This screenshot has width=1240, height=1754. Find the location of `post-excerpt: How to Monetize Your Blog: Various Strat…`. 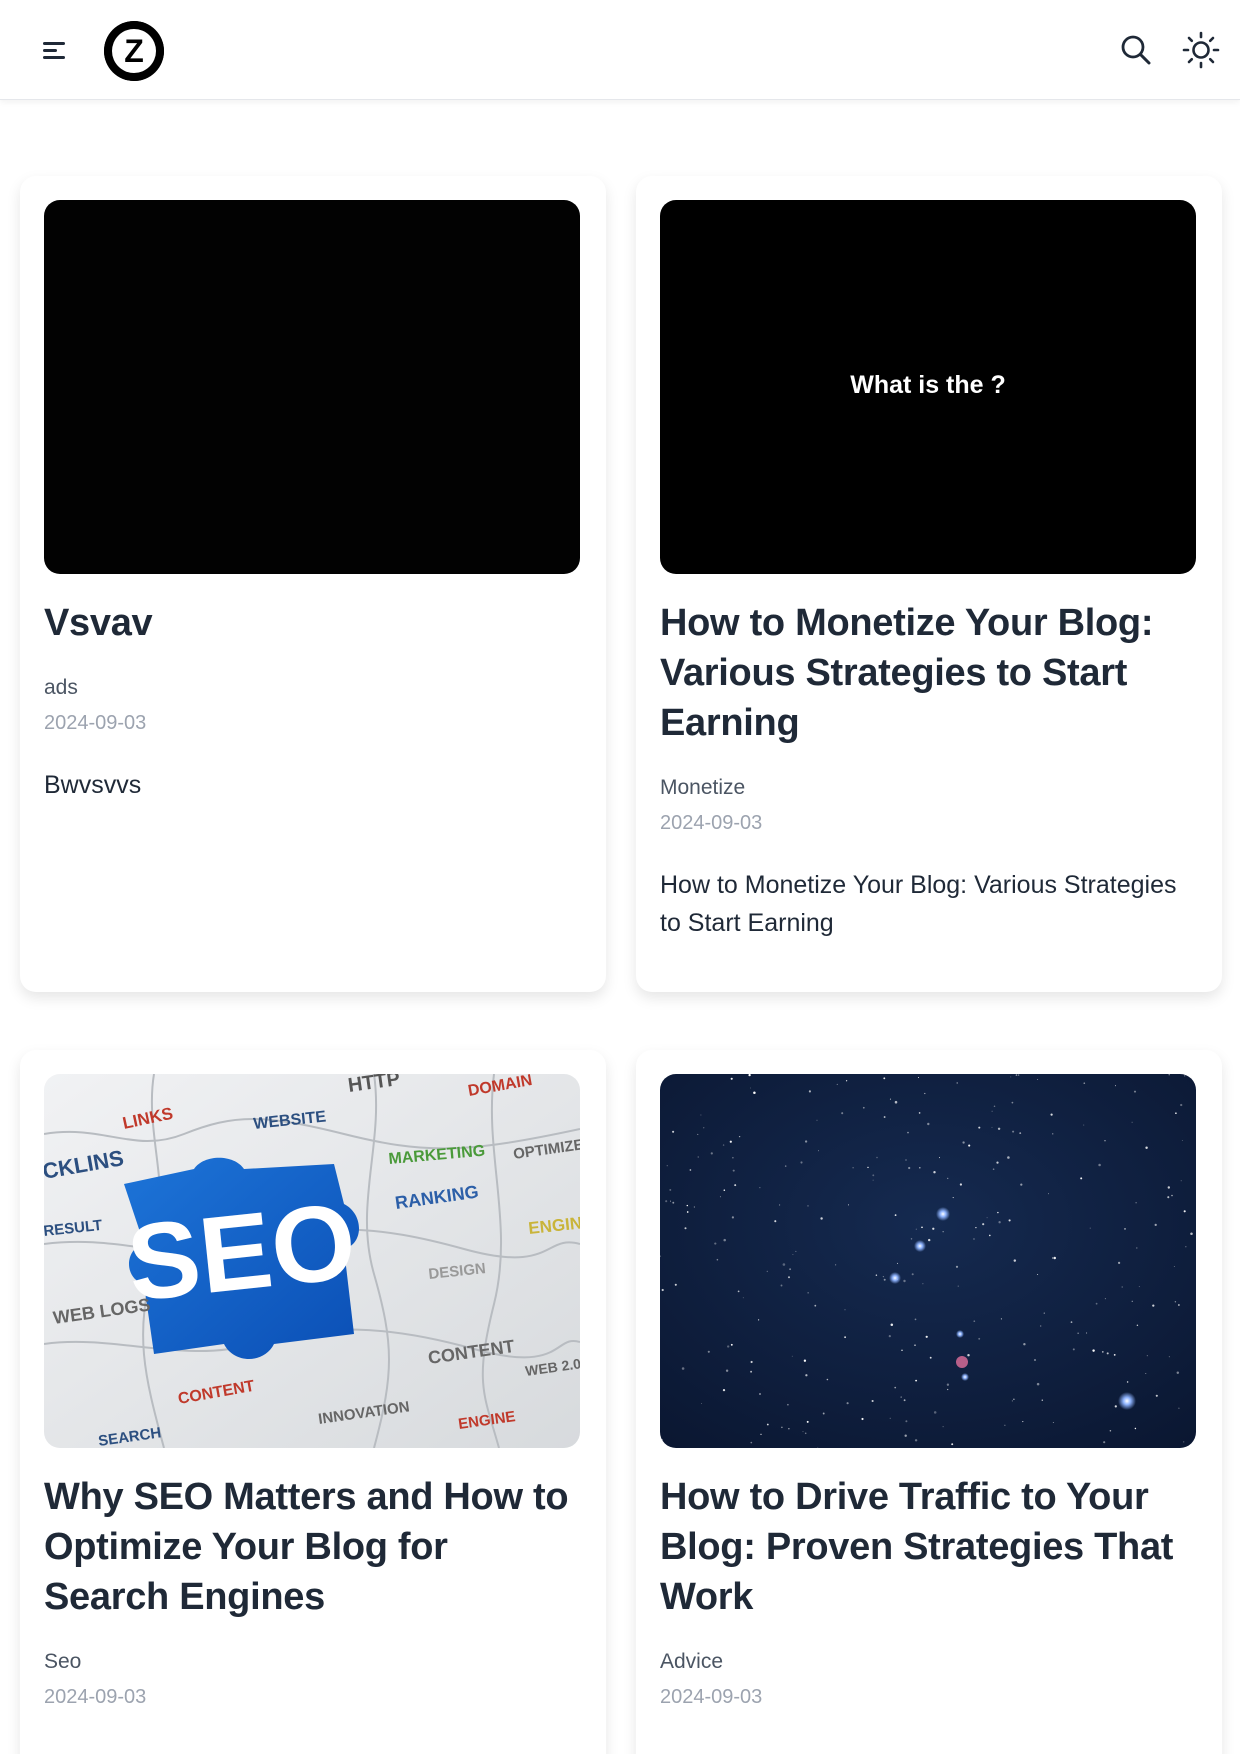

post-excerpt: How to Monetize Your Blog: Various Strat… is located at coordinates (918, 904).